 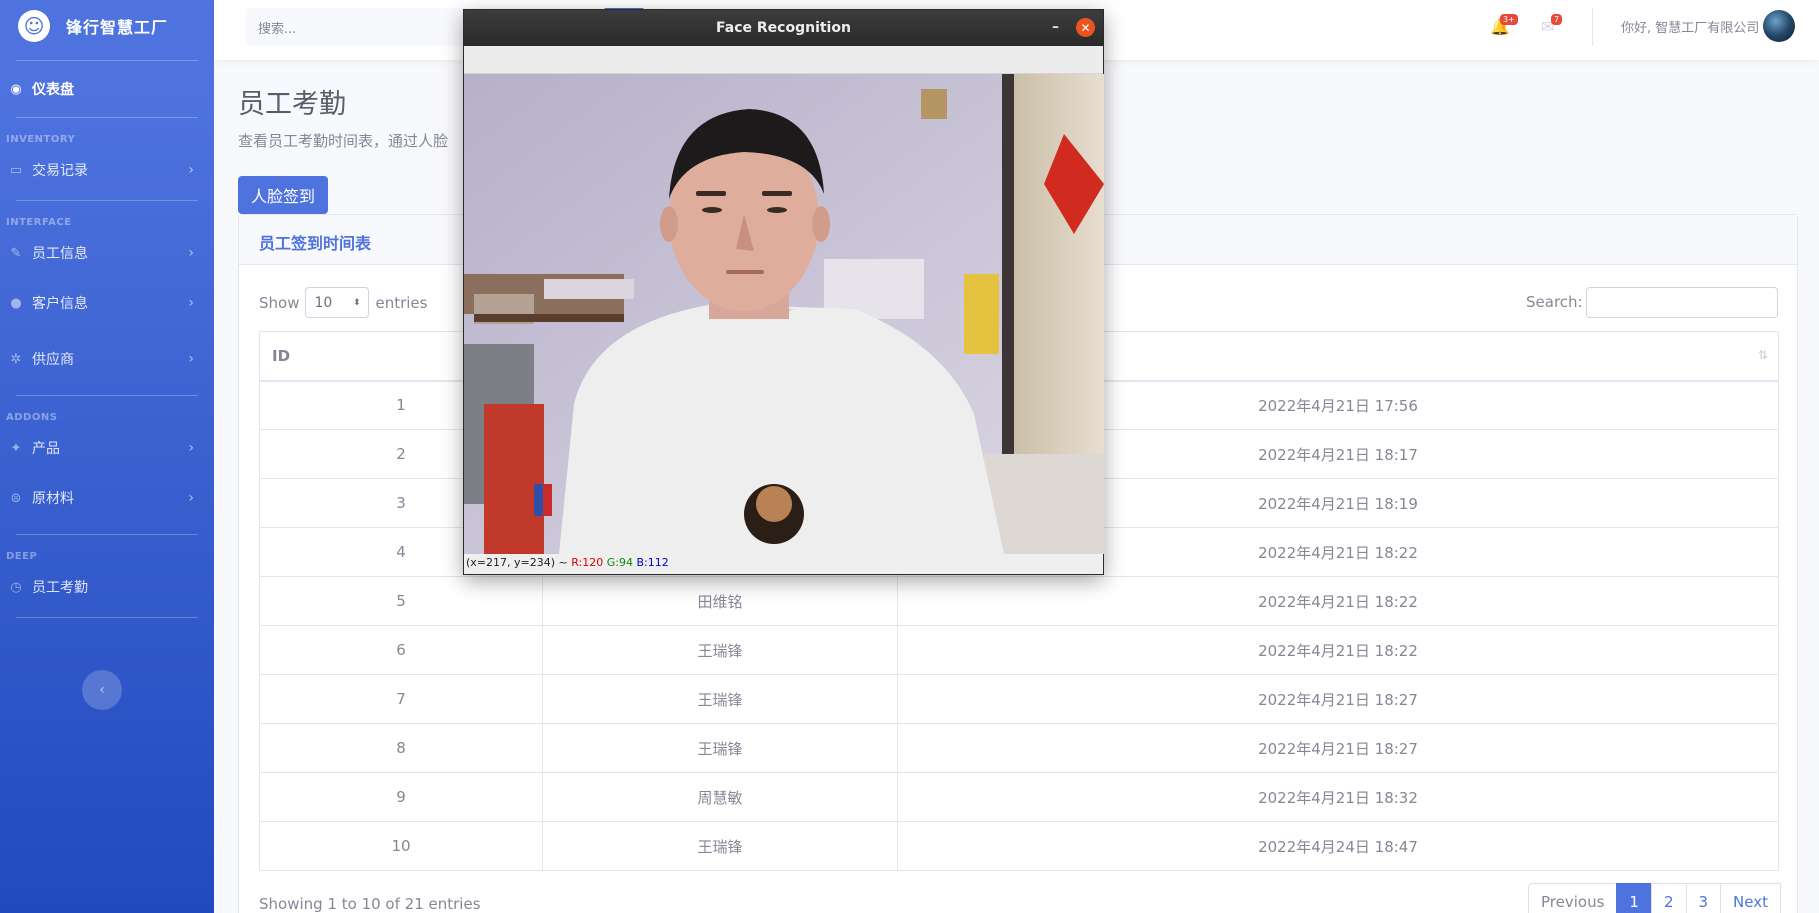 I want to click on close-icon: ✕, so click(x=1085, y=27).